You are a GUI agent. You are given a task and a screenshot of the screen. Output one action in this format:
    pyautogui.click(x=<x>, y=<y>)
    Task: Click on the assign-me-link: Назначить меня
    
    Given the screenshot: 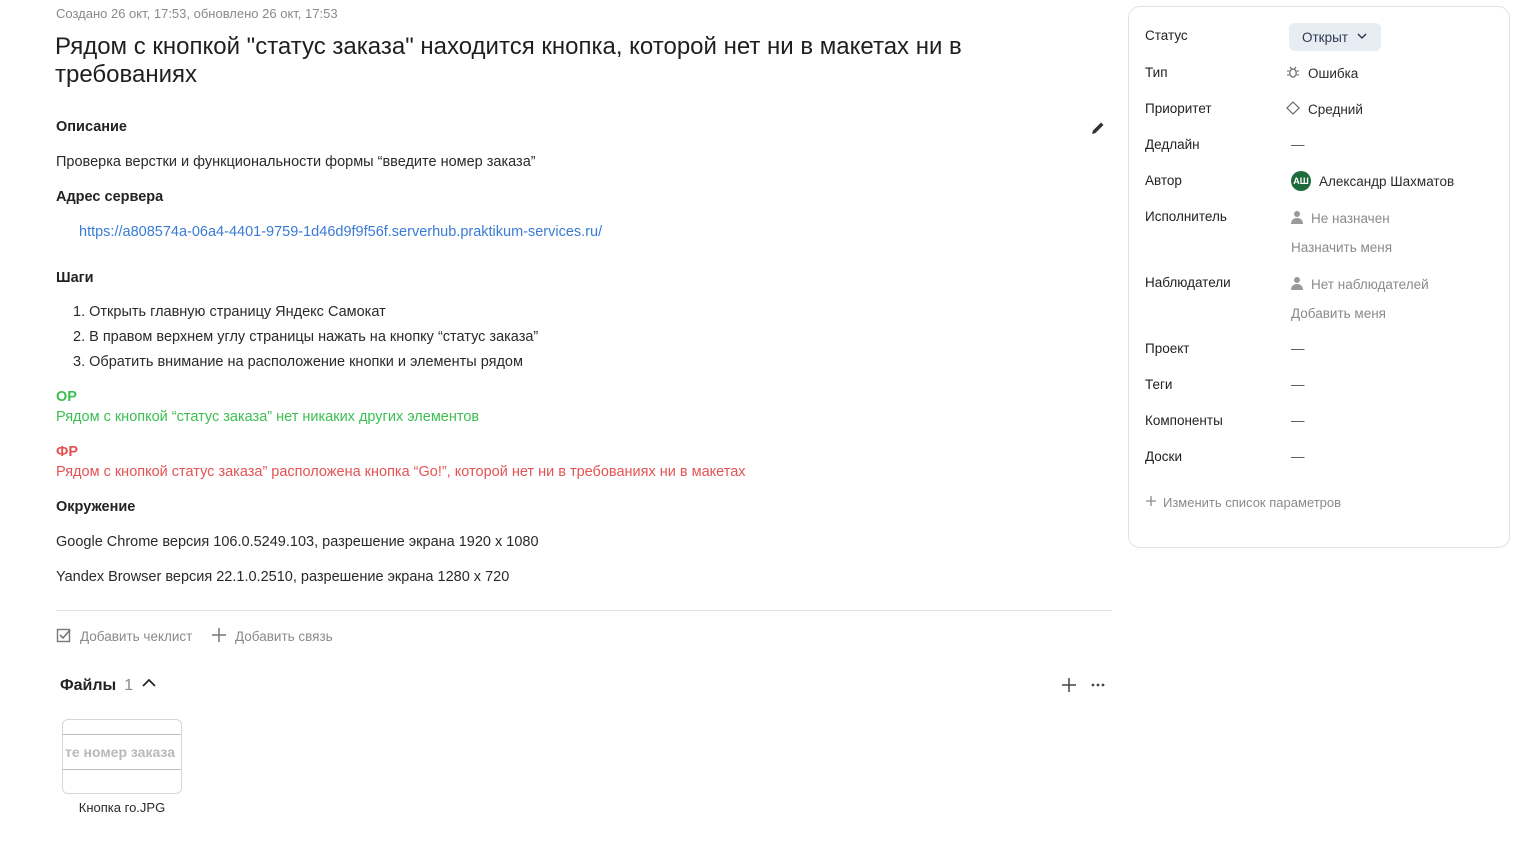 What is the action you would take?
    pyautogui.click(x=1341, y=247)
    